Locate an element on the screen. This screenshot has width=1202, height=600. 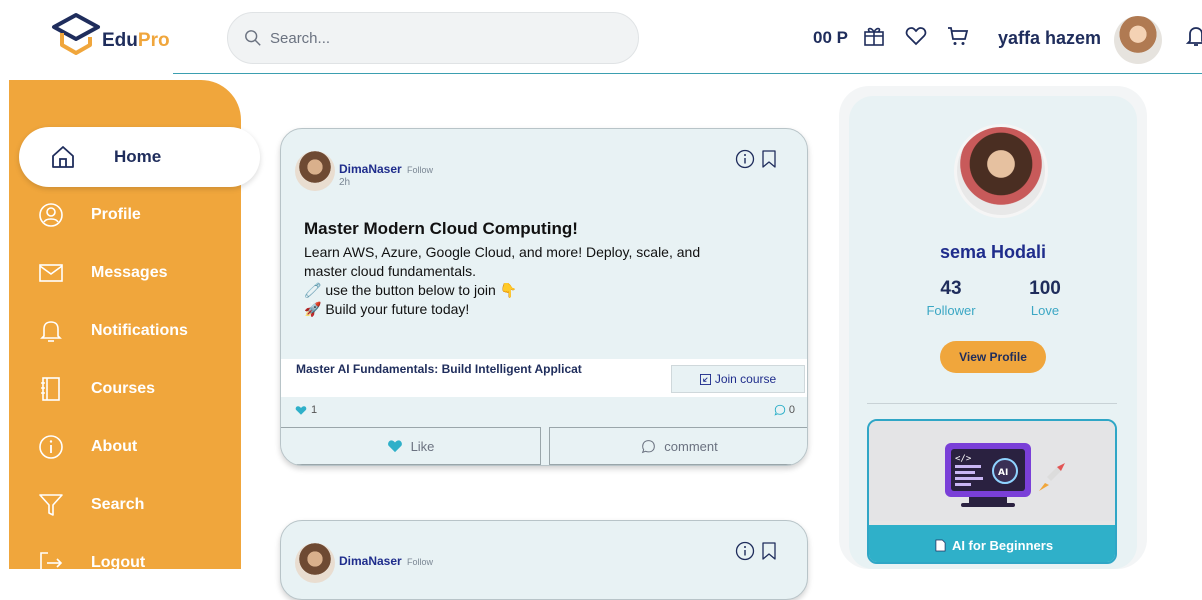
view-profile-button: View Profile is located at coordinates (993, 357).